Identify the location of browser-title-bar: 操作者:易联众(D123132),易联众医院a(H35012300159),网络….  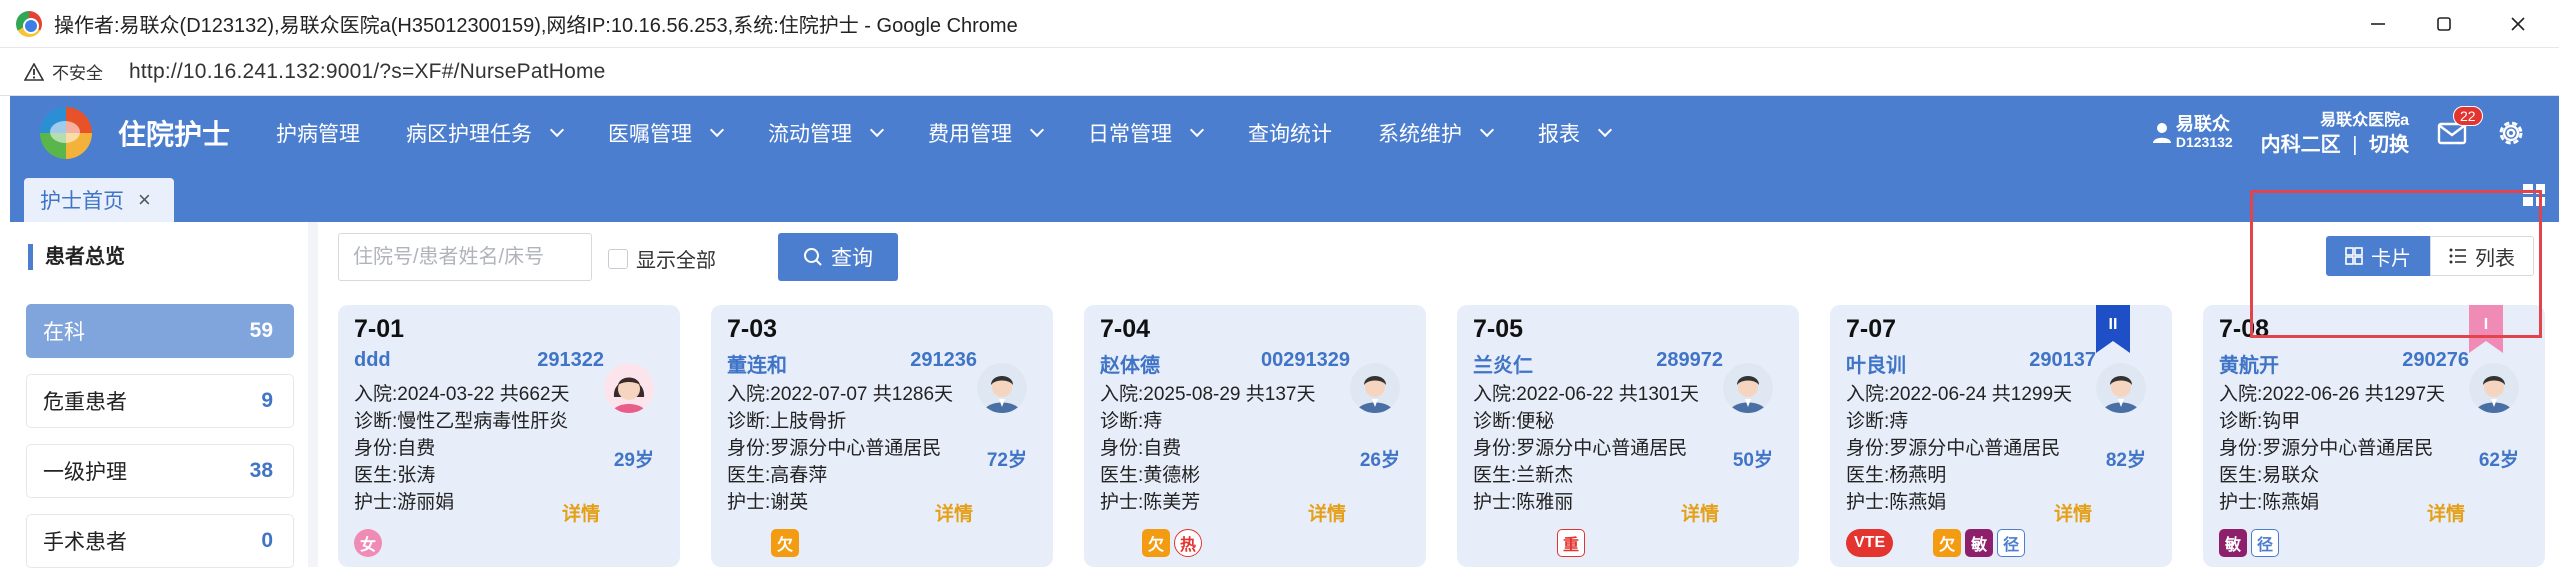
(1279, 24).